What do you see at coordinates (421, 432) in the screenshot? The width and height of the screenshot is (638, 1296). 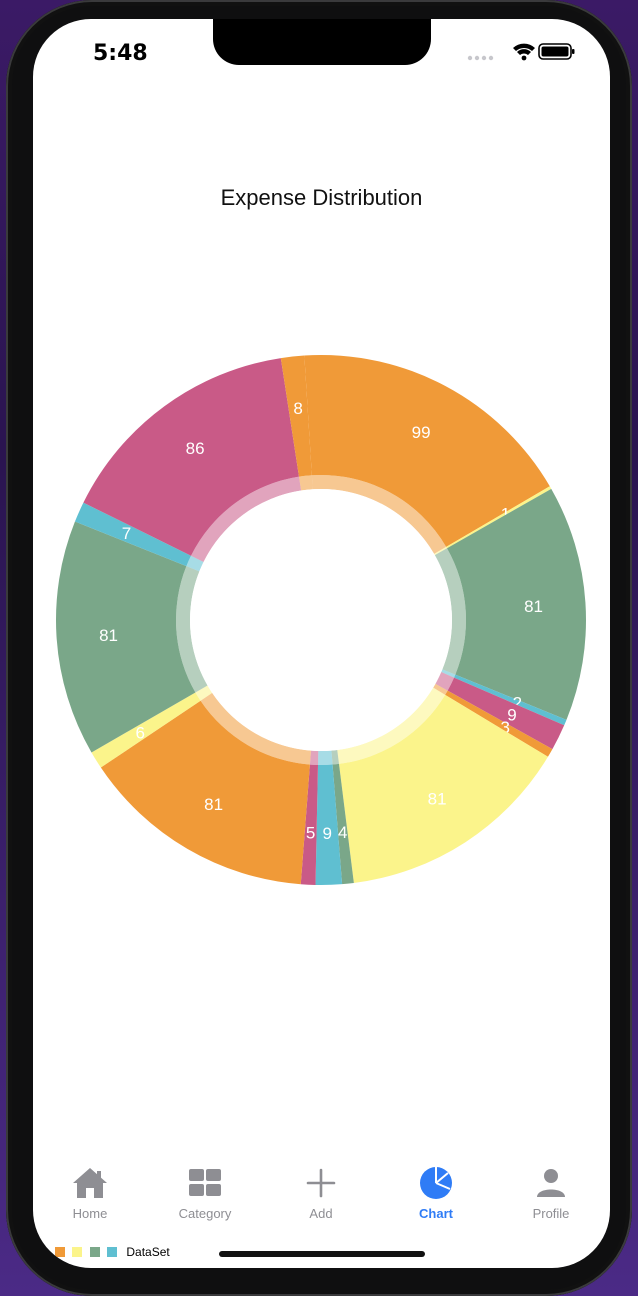 I see `slice-value-label: 99` at bounding box center [421, 432].